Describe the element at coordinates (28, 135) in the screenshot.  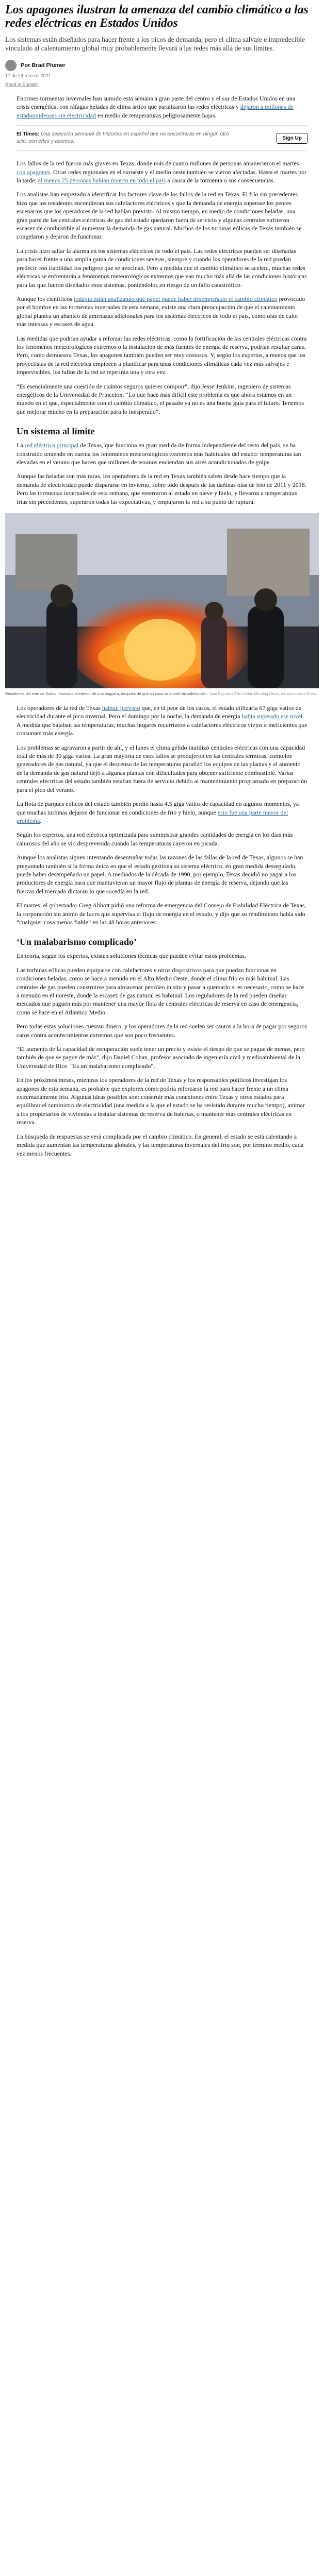
I see `newsletter-title: El Times:` at that location.